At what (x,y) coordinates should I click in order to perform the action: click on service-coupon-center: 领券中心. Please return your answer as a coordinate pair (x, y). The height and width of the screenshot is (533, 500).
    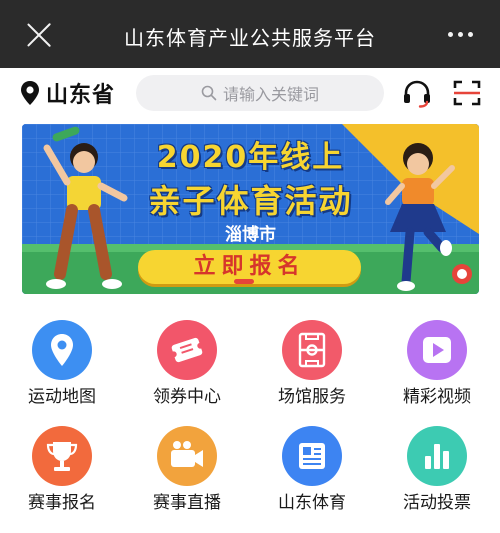
    Looking at the image, I should click on (187, 370).